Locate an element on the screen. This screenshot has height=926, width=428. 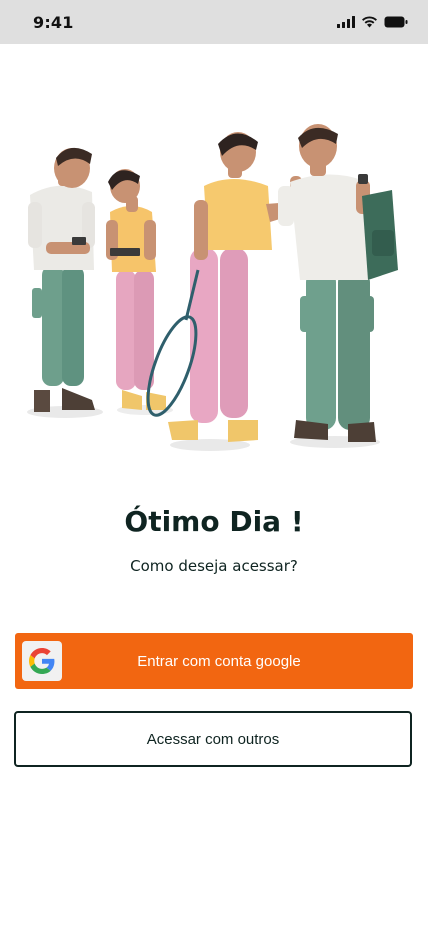
person-1-figure is located at coordinates (61, 279).